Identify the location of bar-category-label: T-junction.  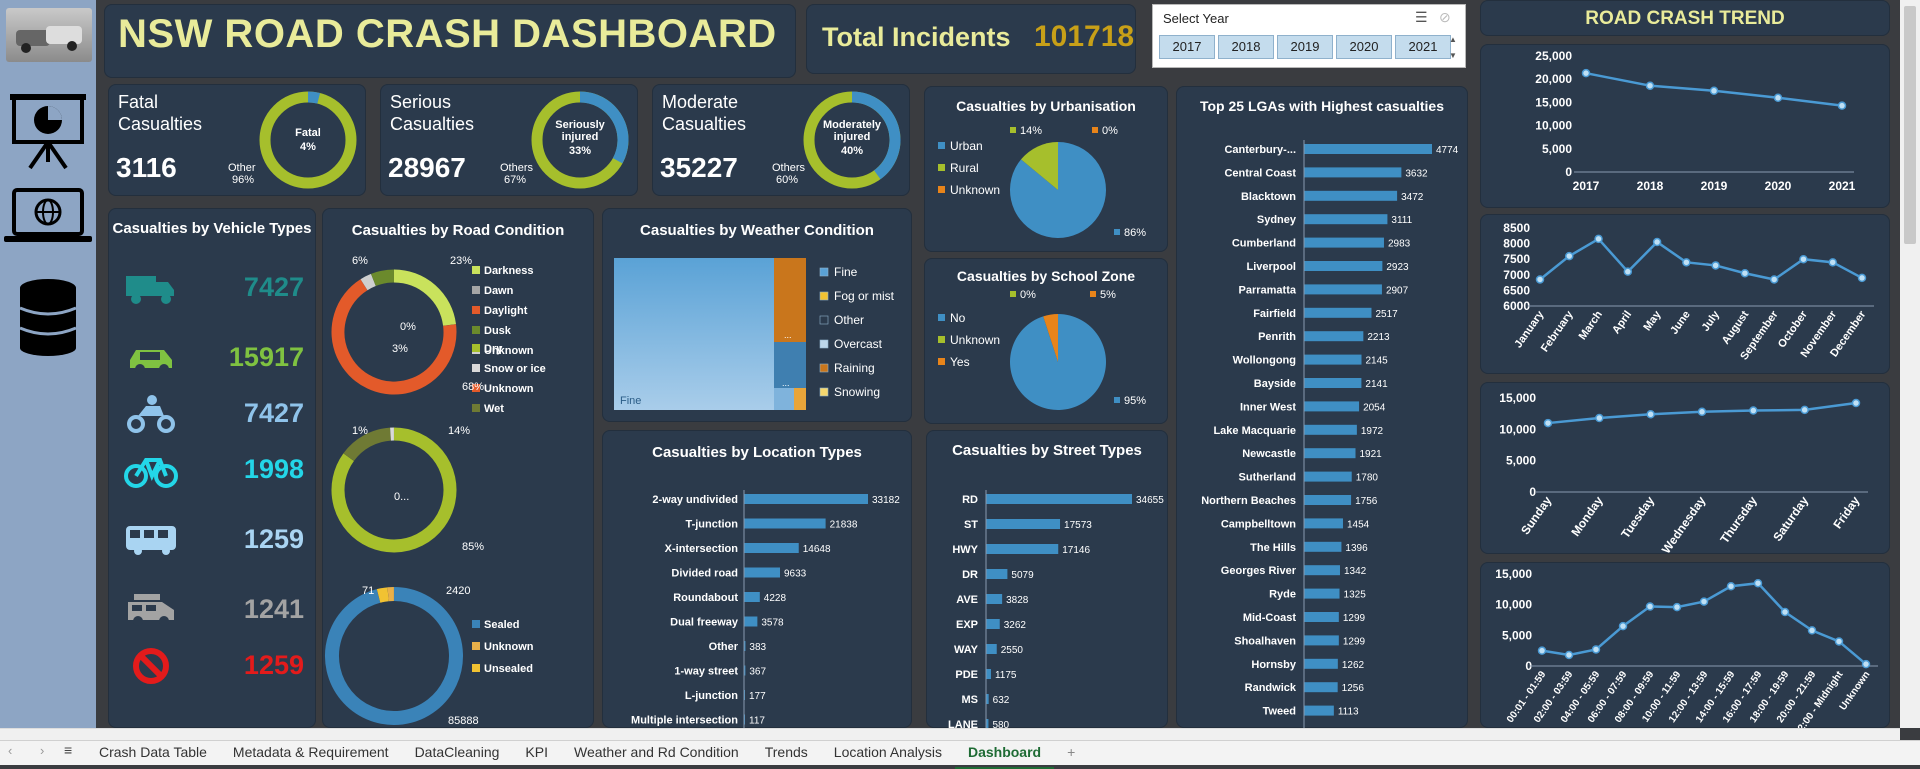
(711, 525).